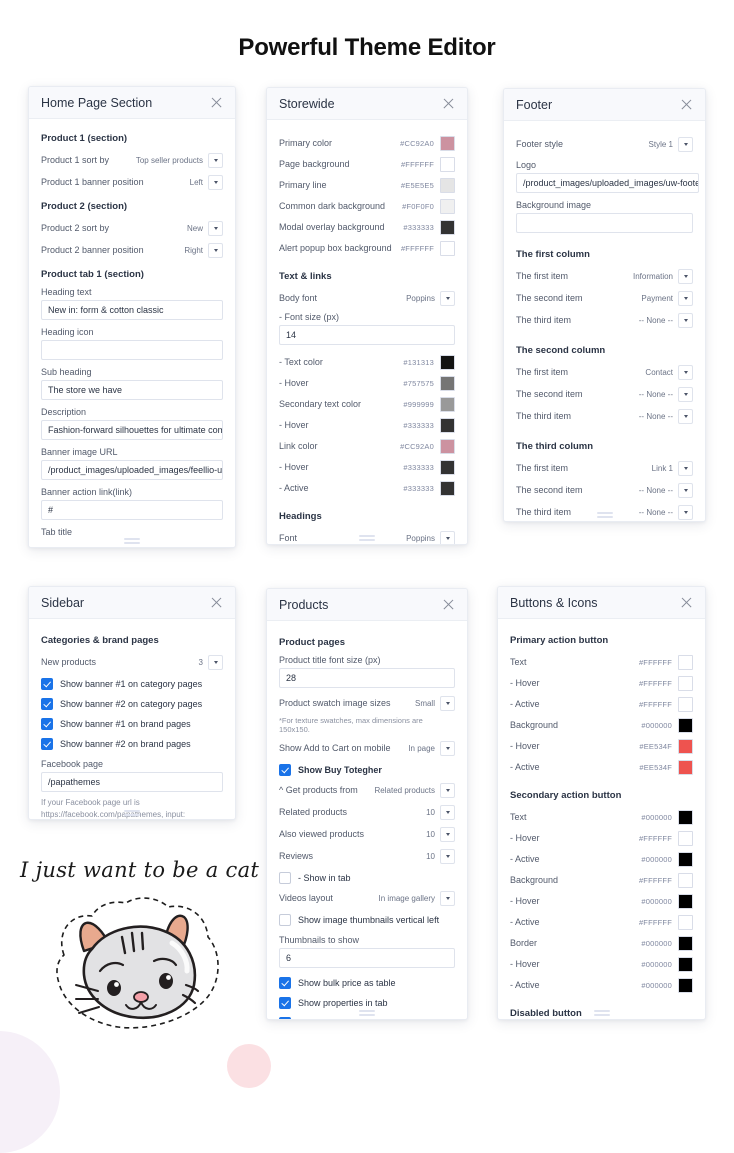  Describe the element at coordinates (601, 704) in the screenshot. I see `color-row-primary-text-active: - Active #FFFFFF` at that location.